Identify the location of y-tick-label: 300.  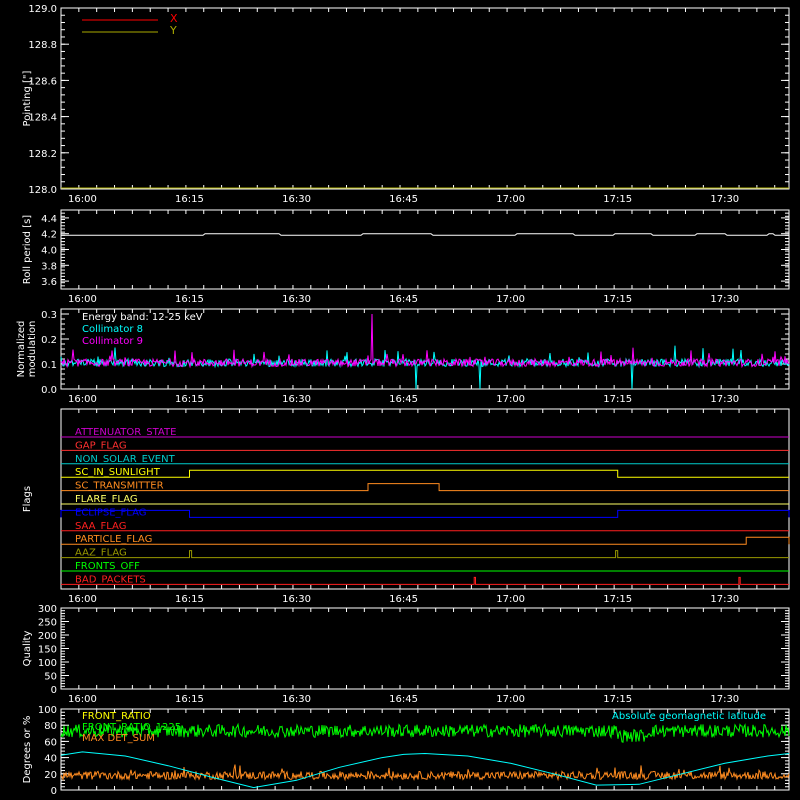
(47, 609).